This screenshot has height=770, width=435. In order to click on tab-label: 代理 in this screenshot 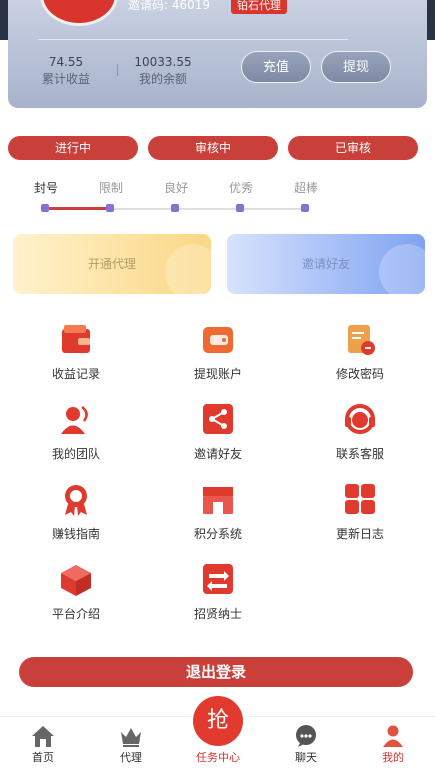, I will do `click(131, 757)`.